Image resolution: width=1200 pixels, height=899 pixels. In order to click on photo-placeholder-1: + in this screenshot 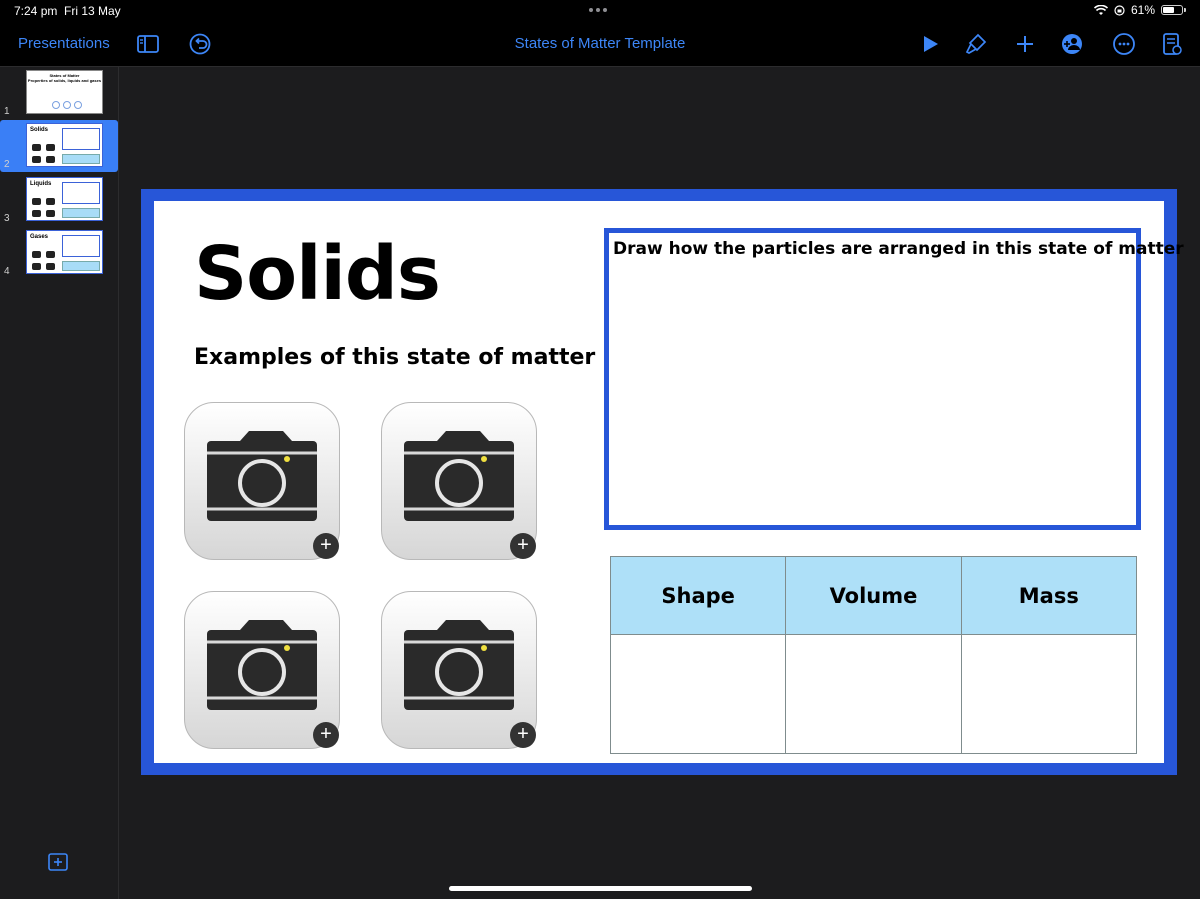, I will do `click(262, 481)`.